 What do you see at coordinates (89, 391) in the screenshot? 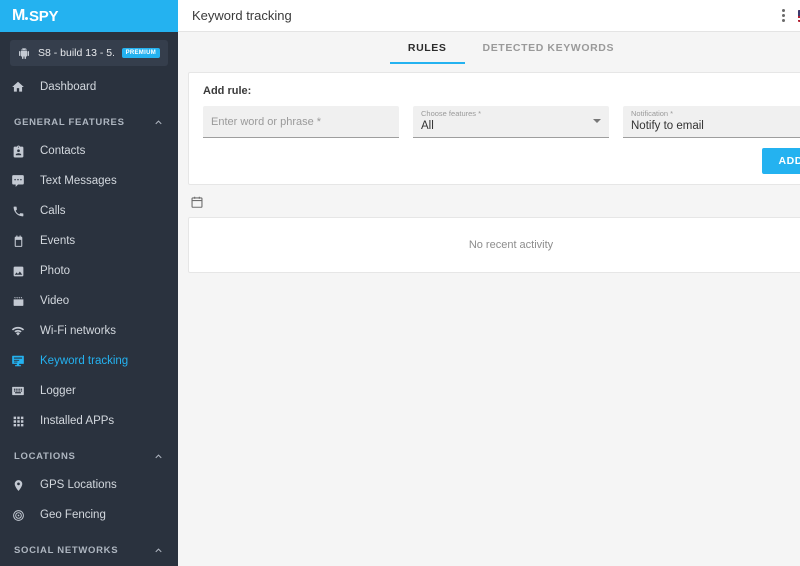
I see `sidebar-item-logger: Logger` at bounding box center [89, 391].